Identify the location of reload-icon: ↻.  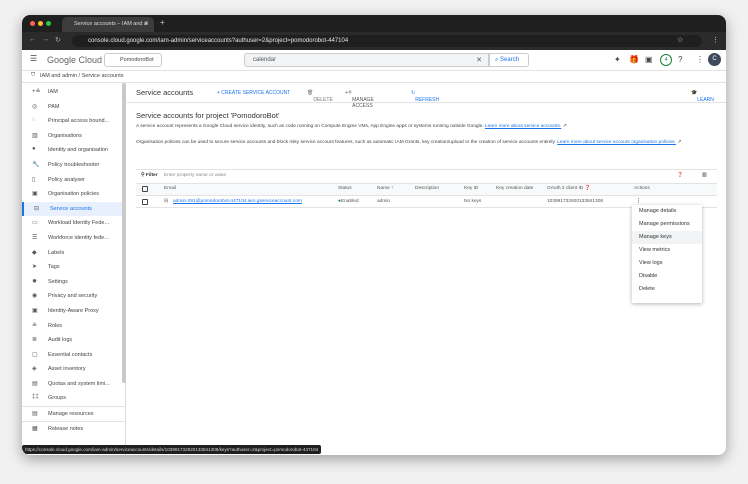
(58, 40).